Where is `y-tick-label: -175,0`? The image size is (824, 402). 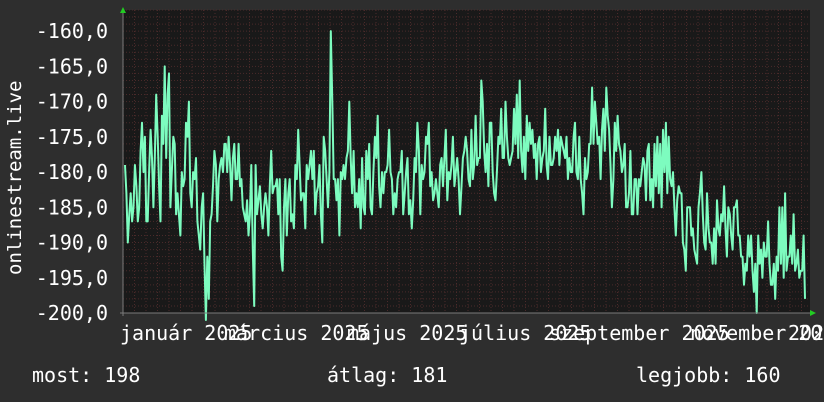
y-tick-label: -175,0 is located at coordinates (72, 137).